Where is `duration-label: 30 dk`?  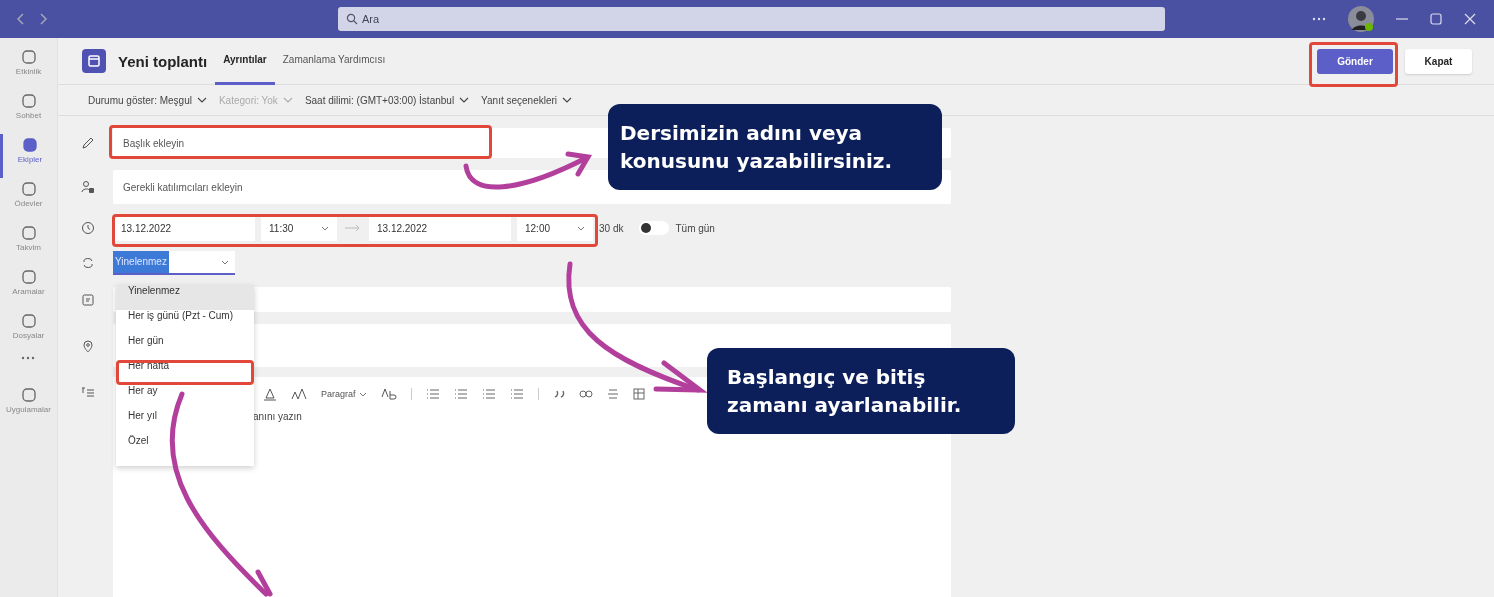 duration-label: 30 dk is located at coordinates (611, 228).